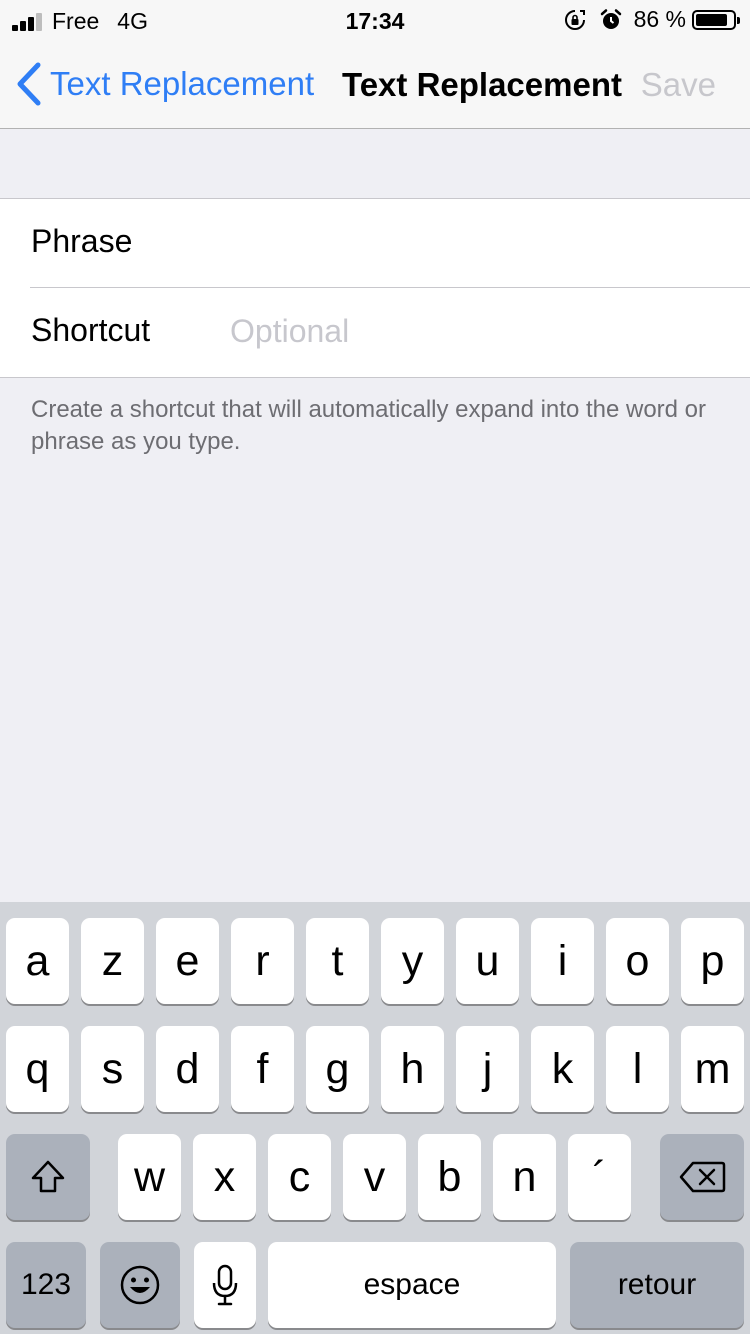 The width and height of the screenshot is (750, 1334). Describe the element at coordinates (562, 1069) in the screenshot. I see `key-k: k` at that location.